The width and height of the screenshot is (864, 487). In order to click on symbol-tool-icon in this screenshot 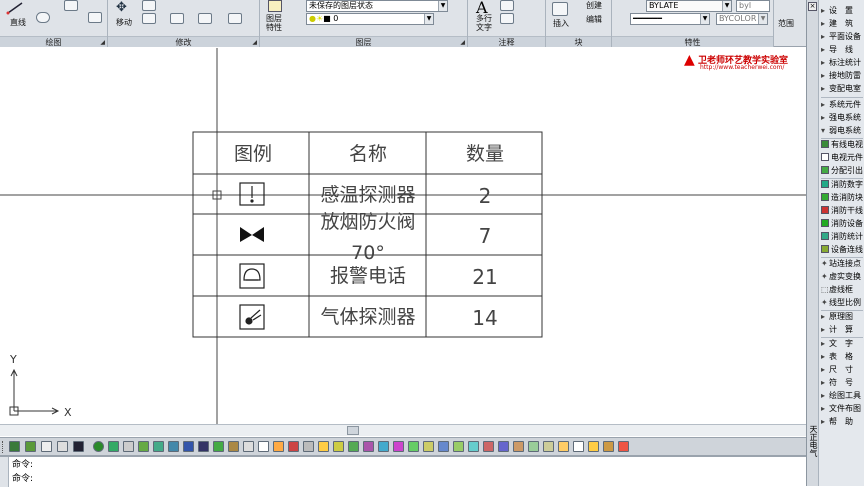, I will do `click(488, 446)`.